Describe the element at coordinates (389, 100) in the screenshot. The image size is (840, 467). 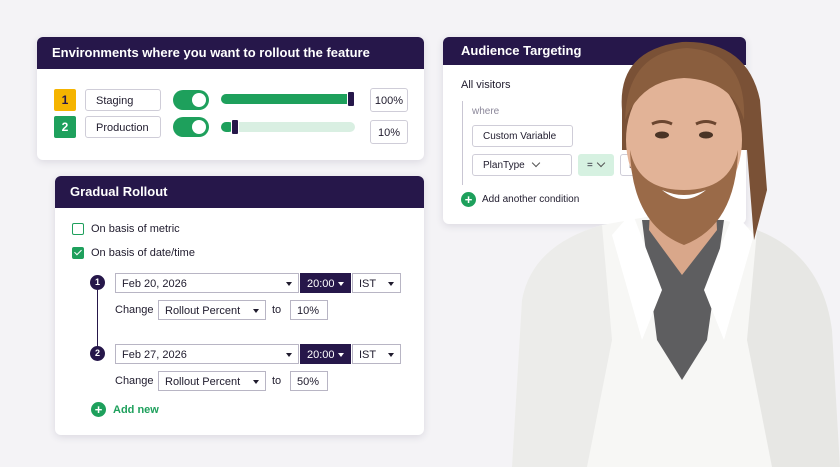
I see `env-percent-staging: 100%` at that location.